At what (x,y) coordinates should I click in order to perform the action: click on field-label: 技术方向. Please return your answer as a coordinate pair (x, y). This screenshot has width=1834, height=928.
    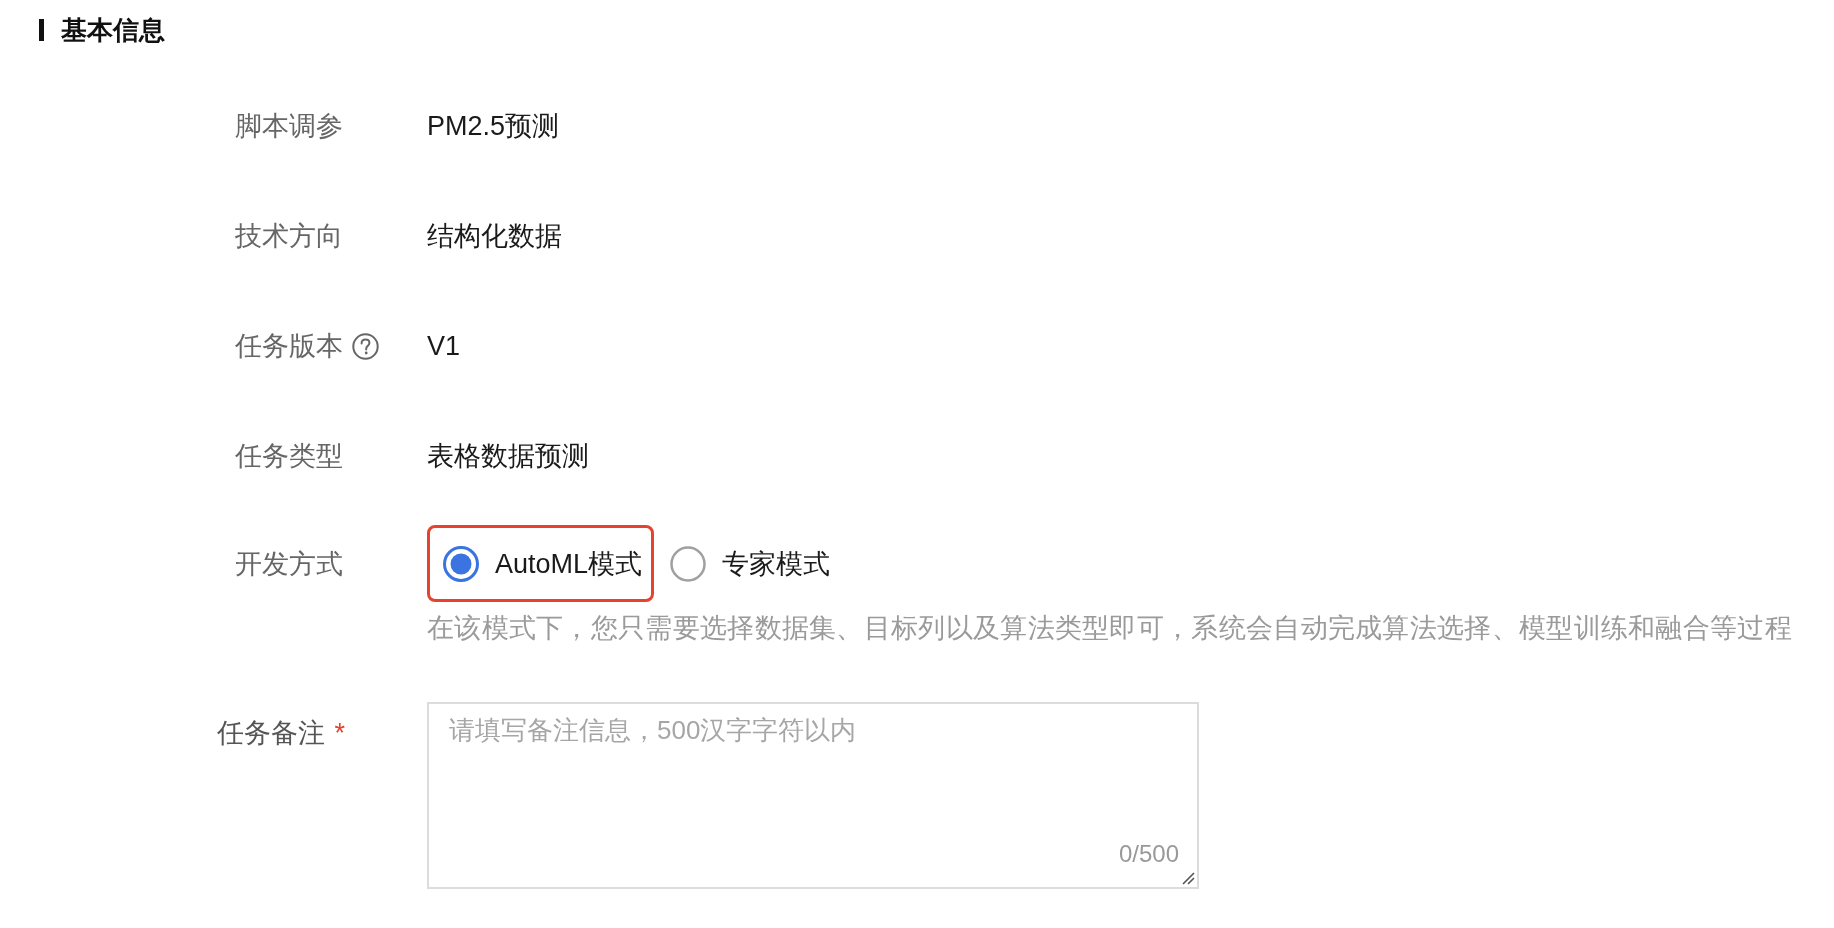
    Looking at the image, I should click on (289, 236).